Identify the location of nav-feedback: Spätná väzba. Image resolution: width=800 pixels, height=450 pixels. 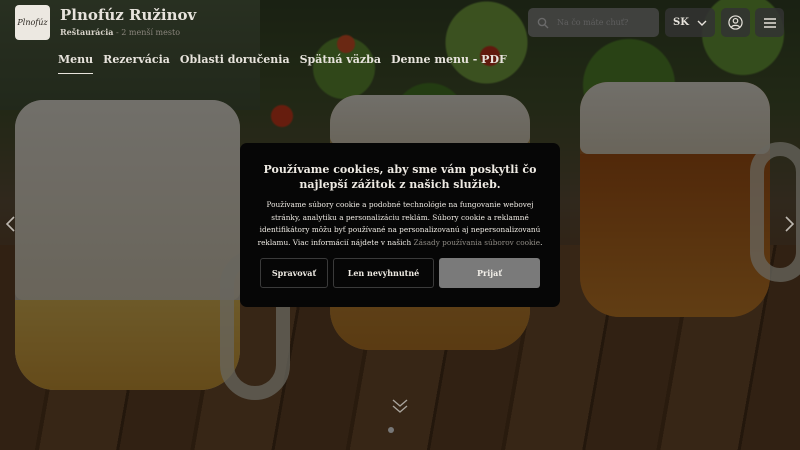
(340, 63).